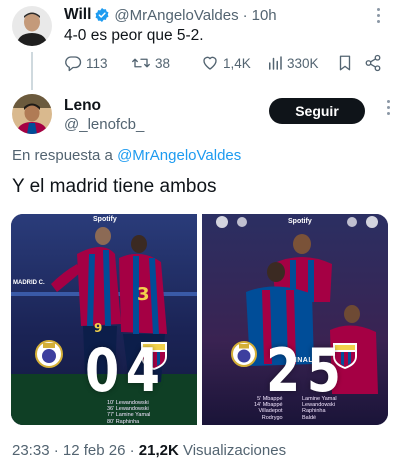 This screenshot has width=400, height=466. What do you see at coordinates (237, 63) in the screenshot?
I see `like-count: 1,4K` at bounding box center [237, 63].